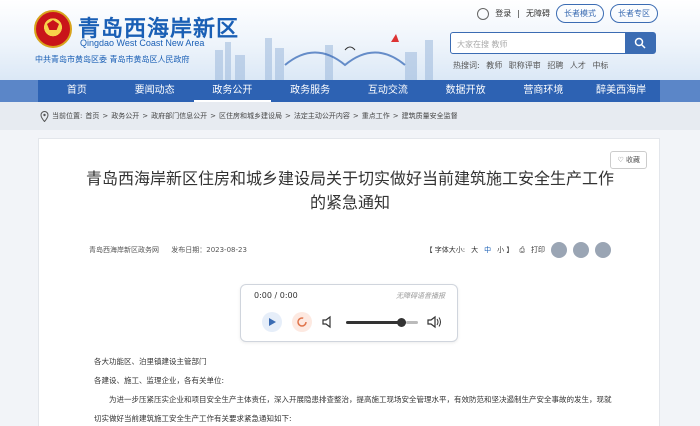 The height and width of the screenshot is (426, 700). I want to click on article-meta: 青岛西海岸新区政务网 发布日期：2023-08-23, so click(173, 250).